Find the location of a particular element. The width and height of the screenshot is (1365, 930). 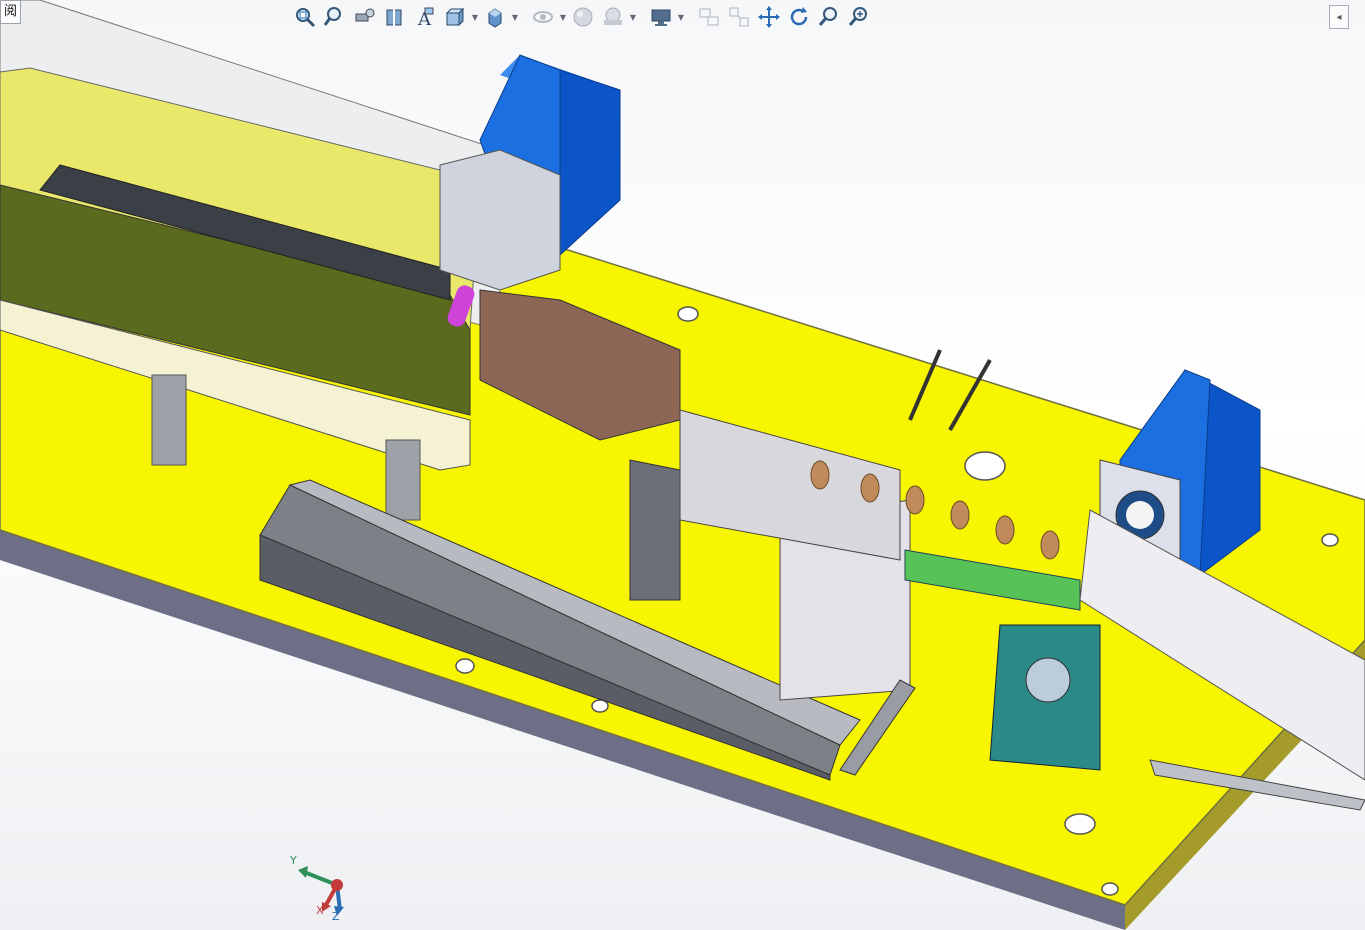

motor-left-side is located at coordinates (590, 163).